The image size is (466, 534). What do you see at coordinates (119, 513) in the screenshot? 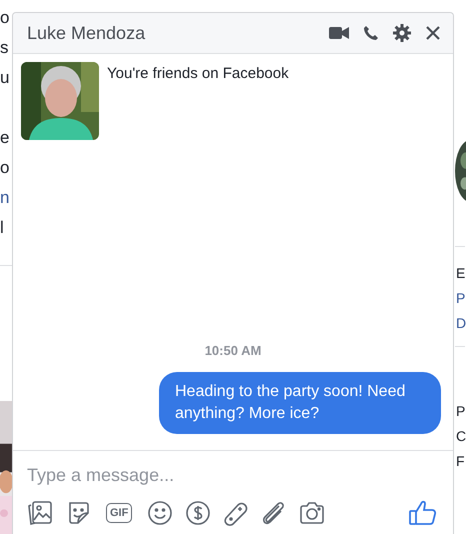
I see `gif-button: GIF` at bounding box center [119, 513].